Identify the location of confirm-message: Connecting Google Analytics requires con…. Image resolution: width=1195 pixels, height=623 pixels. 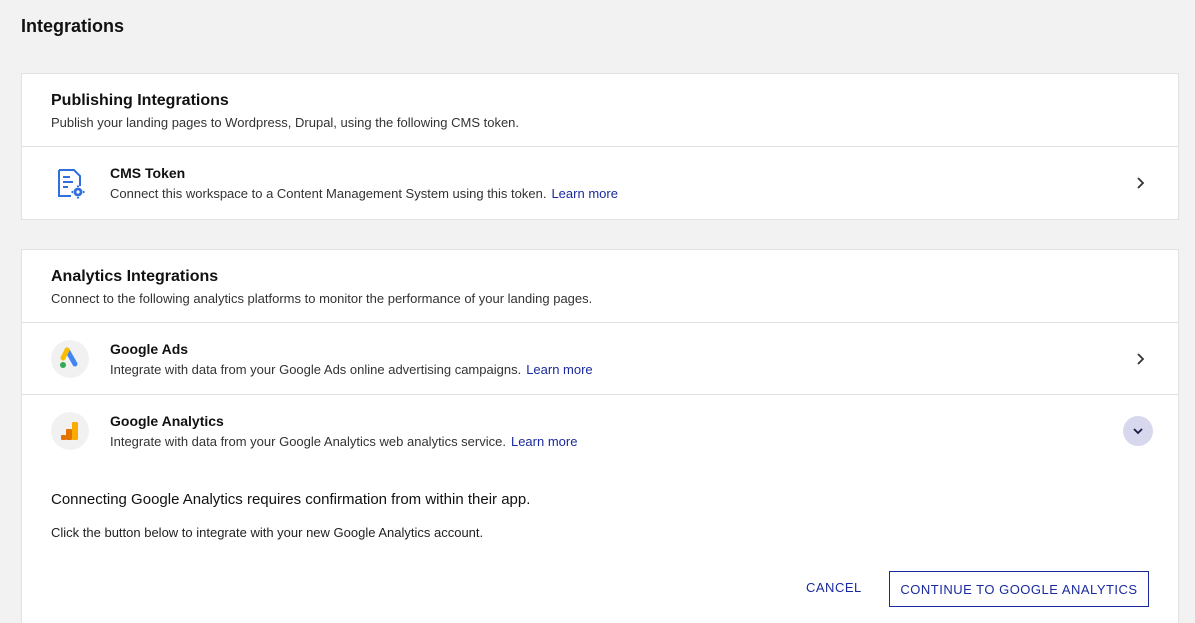
(291, 499).